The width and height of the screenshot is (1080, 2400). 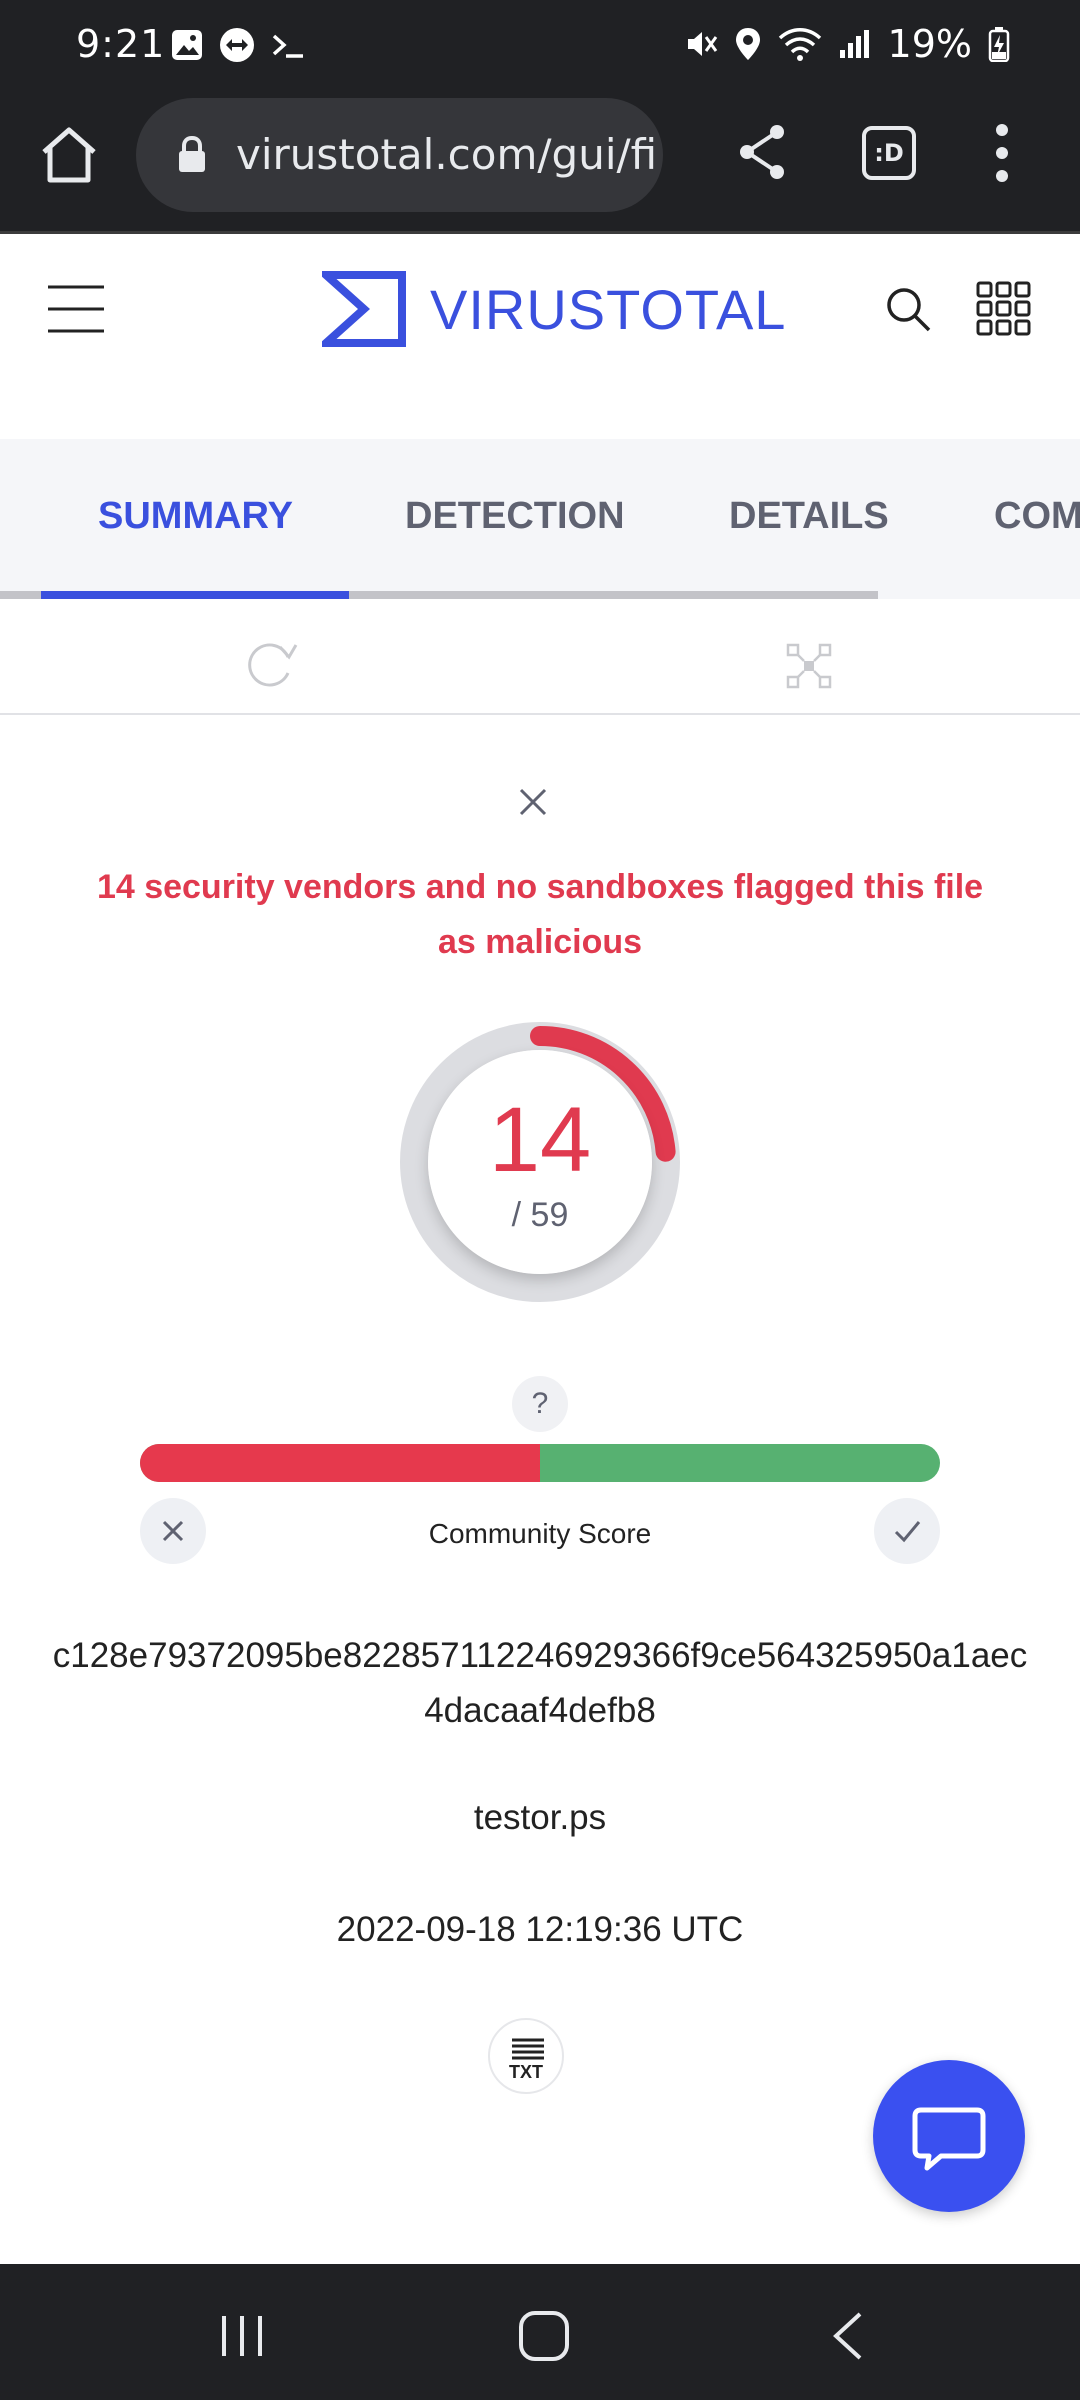 What do you see at coordinates (287, 46) in the screenshot?
I see `terminal-icon` at bounding box center [287, 46].